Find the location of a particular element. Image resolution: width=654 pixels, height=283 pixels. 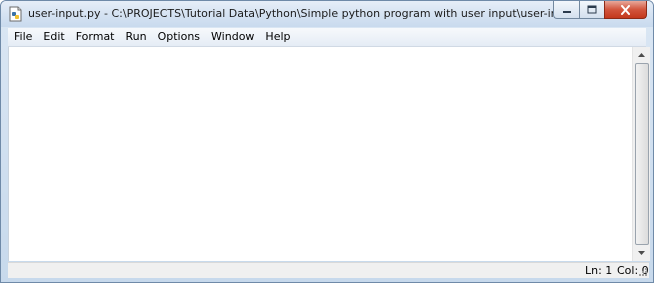

maximize-button is located at coordinates (591, 10).